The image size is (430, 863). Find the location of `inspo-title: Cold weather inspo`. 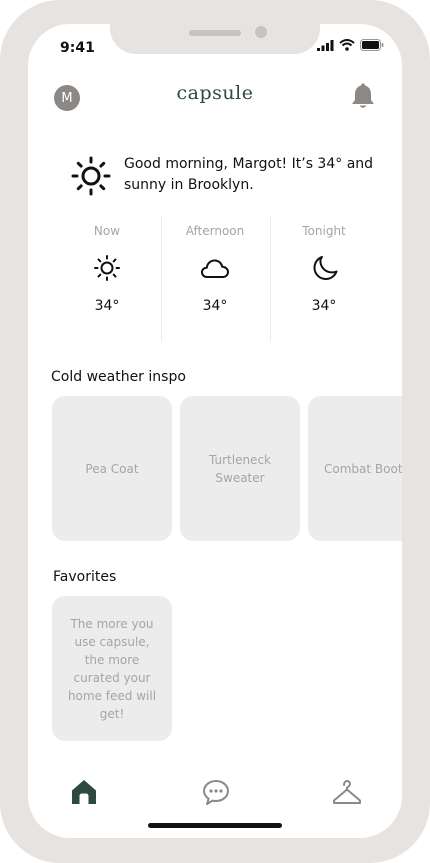

inspo-title: Cold weather inspo is located at coordinates (118, 377).